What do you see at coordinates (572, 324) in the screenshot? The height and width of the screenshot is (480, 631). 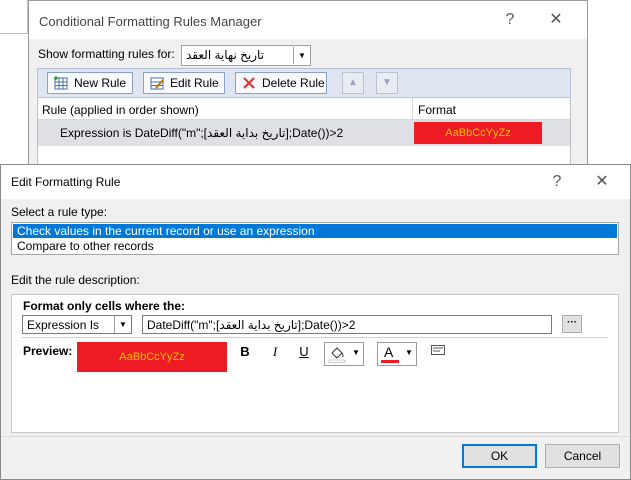 I see `expression-builder-button: ···` at bounding box center [572, 324].